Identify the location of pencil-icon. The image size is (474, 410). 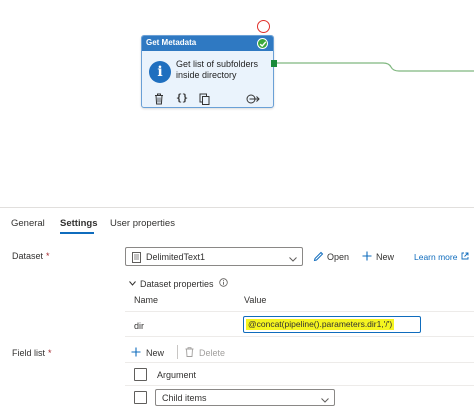
(318, 256).